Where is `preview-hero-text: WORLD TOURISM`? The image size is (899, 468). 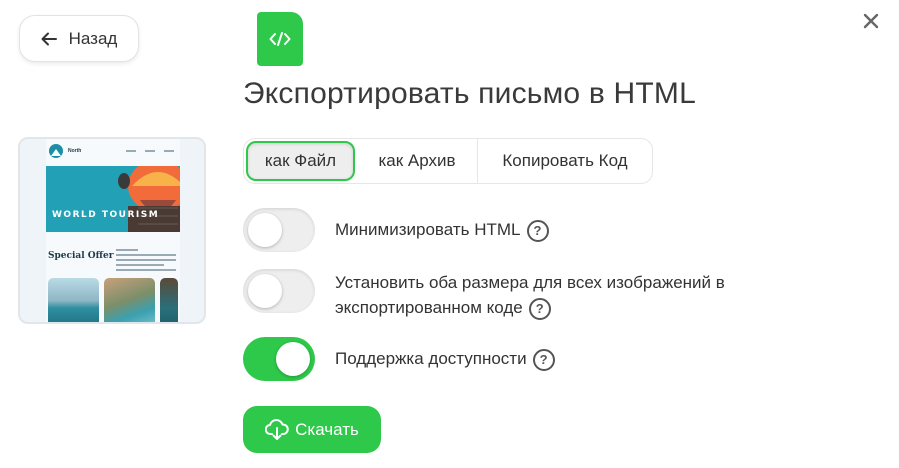 preview-hero-text: WORLD TOURISM is located at coordinates (106, 215).